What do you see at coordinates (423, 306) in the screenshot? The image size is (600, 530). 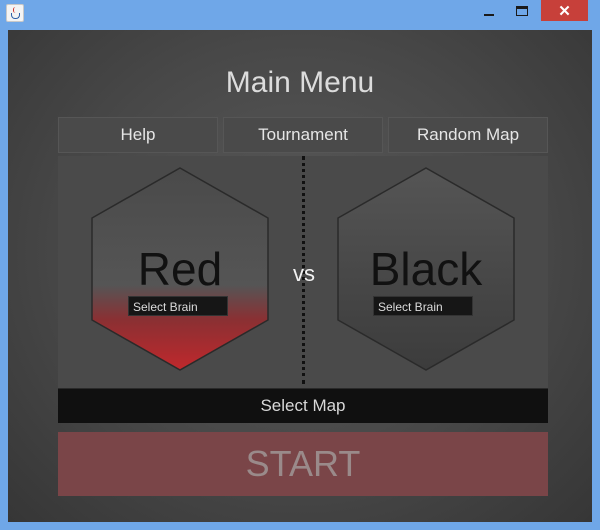 I see `black-brain-select: Select Brain` at bounding box center [423, 306].